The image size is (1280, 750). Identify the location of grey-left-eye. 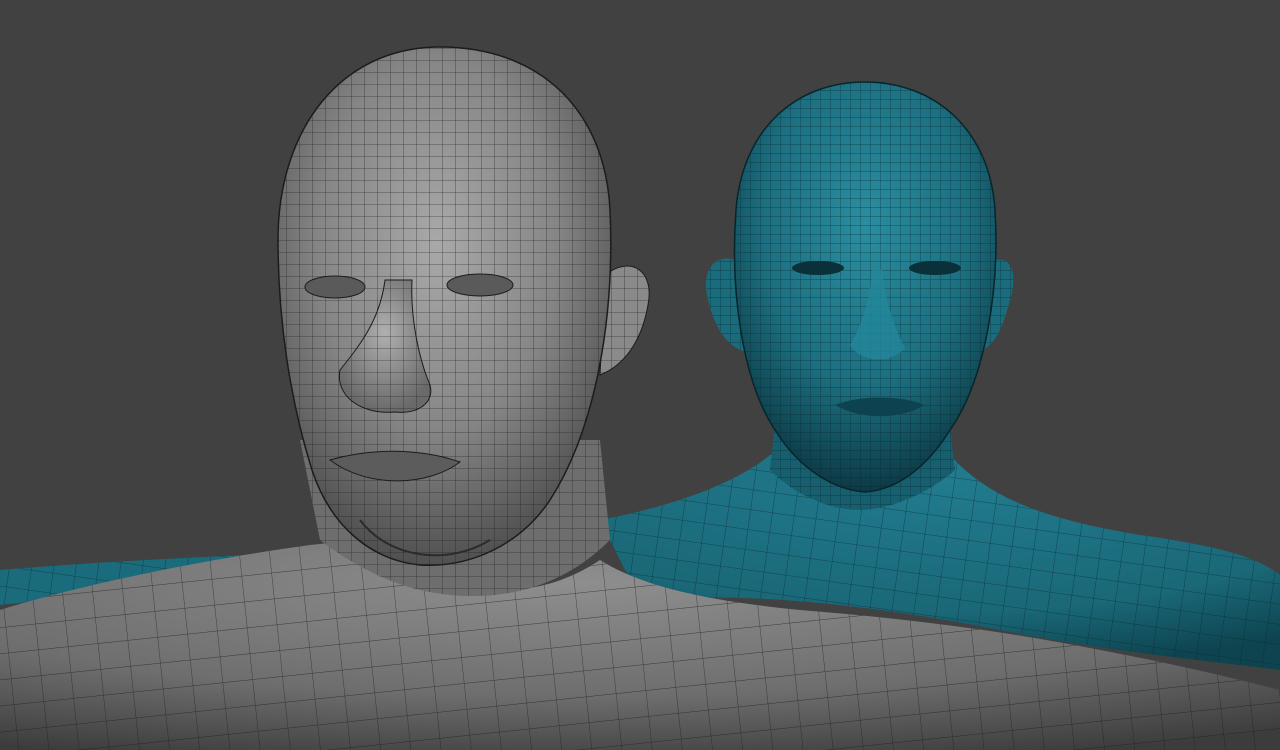
(335, 287).